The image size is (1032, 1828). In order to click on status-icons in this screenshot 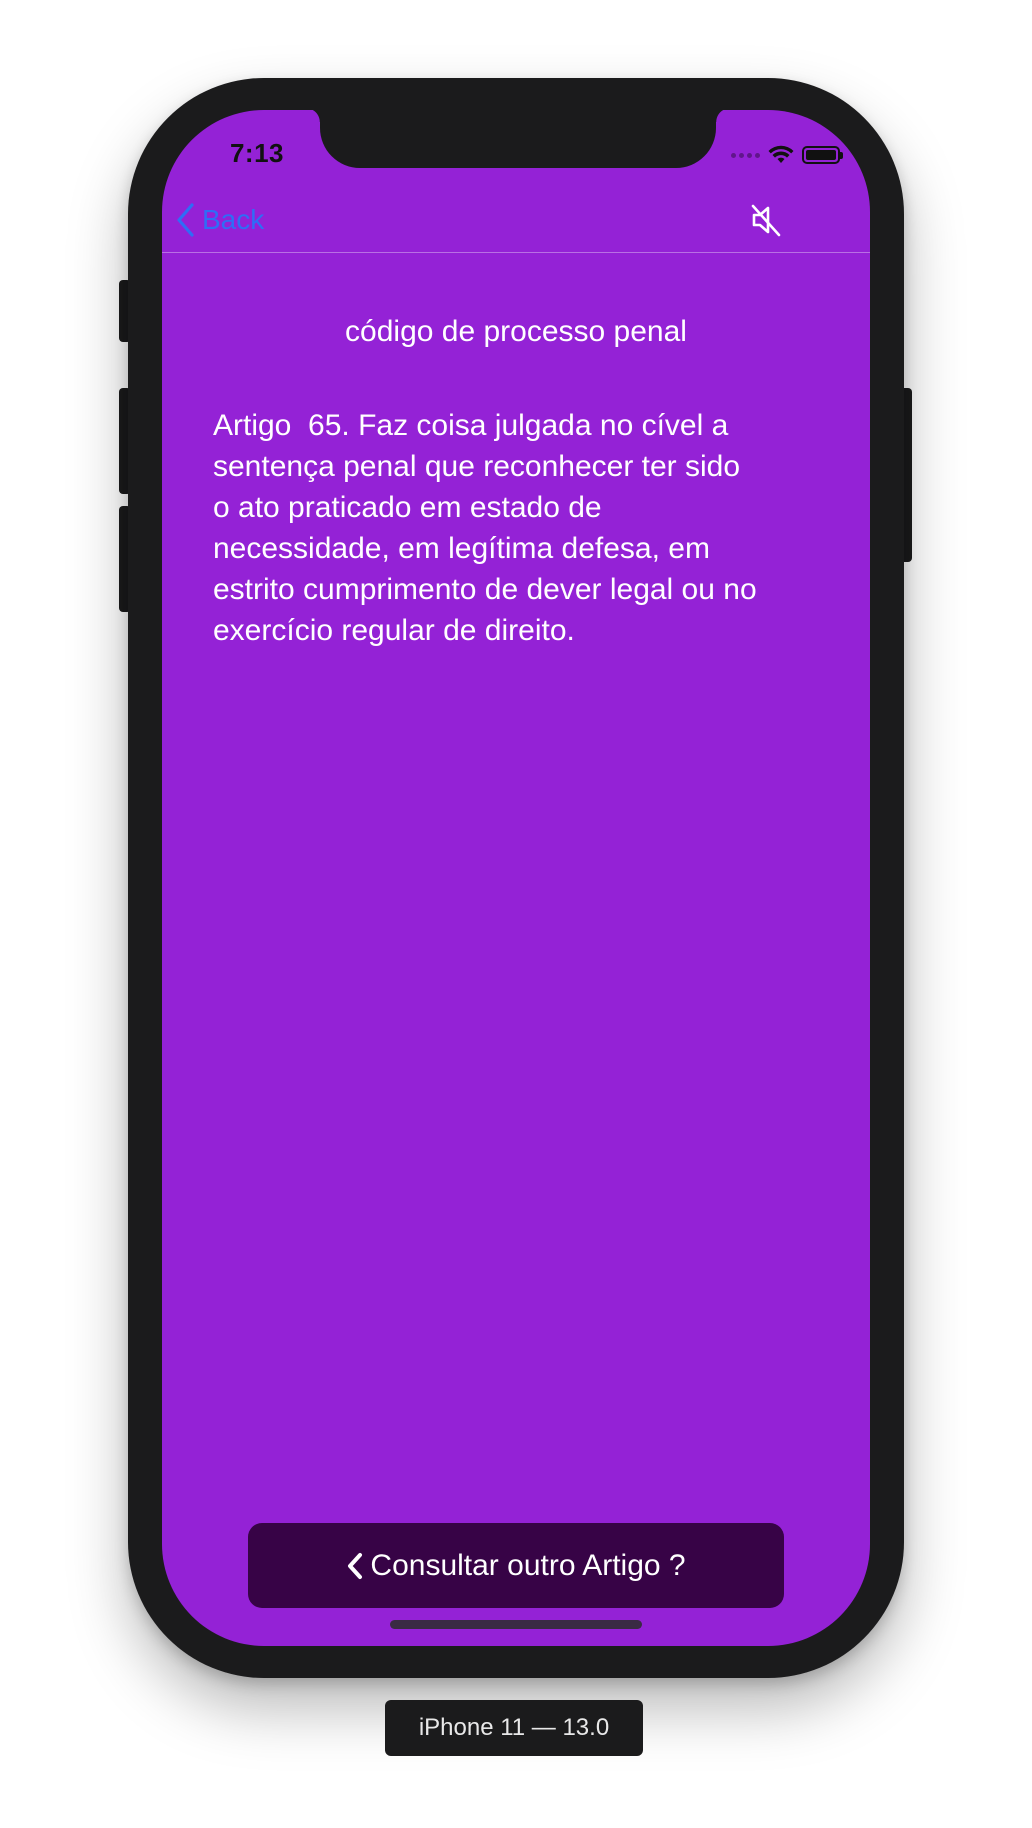, I will do `click(787, 155)`.